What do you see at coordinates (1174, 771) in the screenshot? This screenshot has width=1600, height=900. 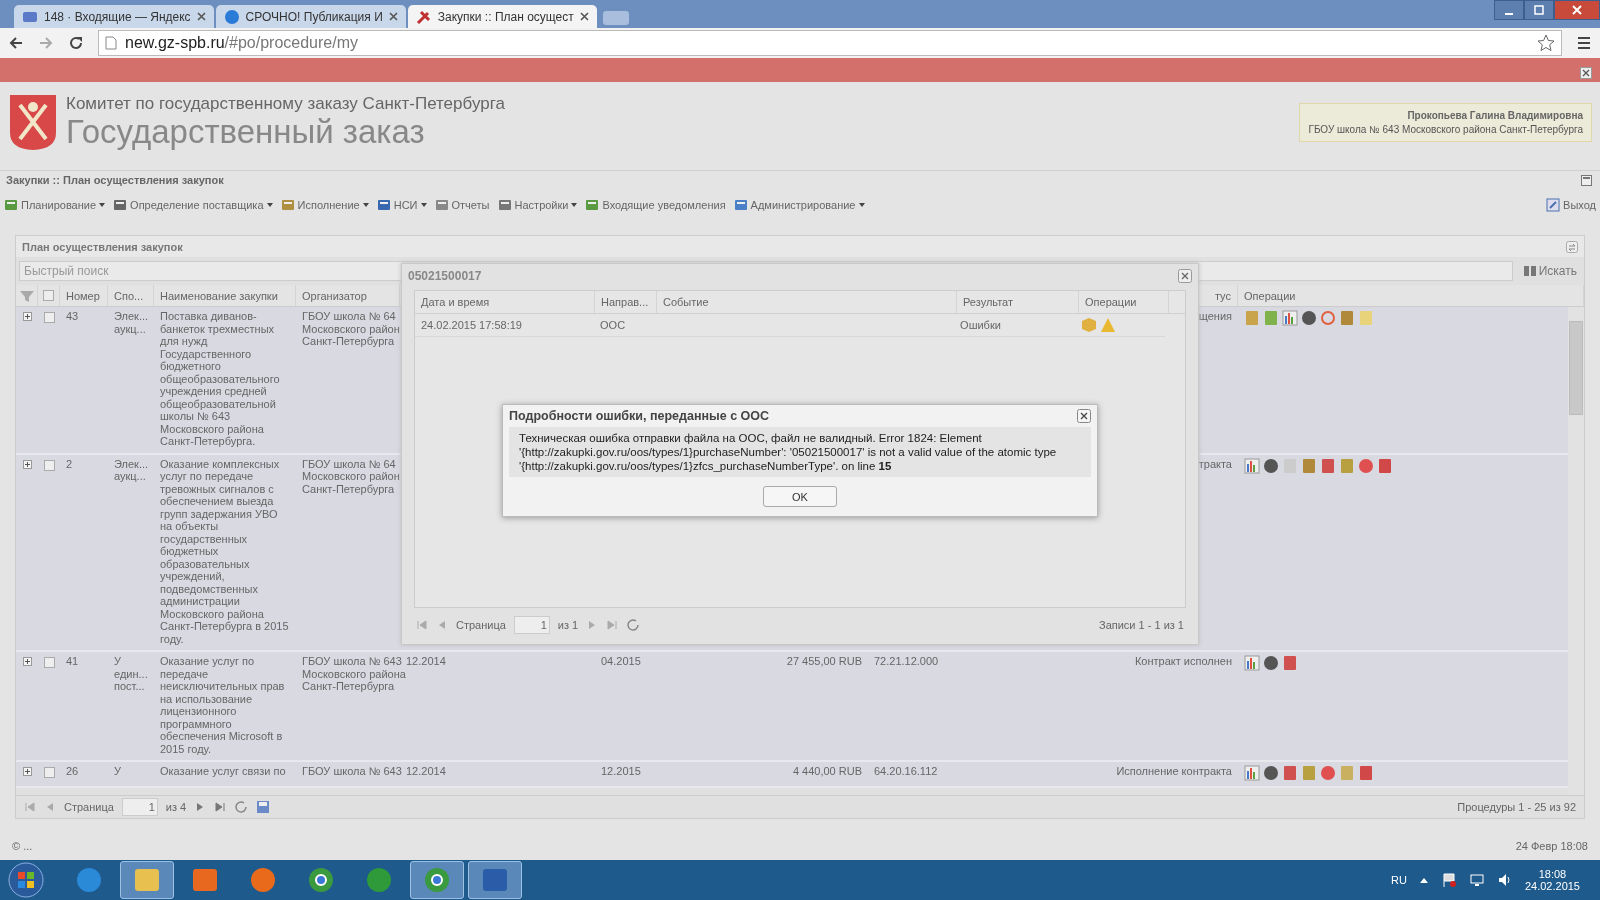 I see `table-cell: Исполнение контракта` at bounding box center [1174, 771].